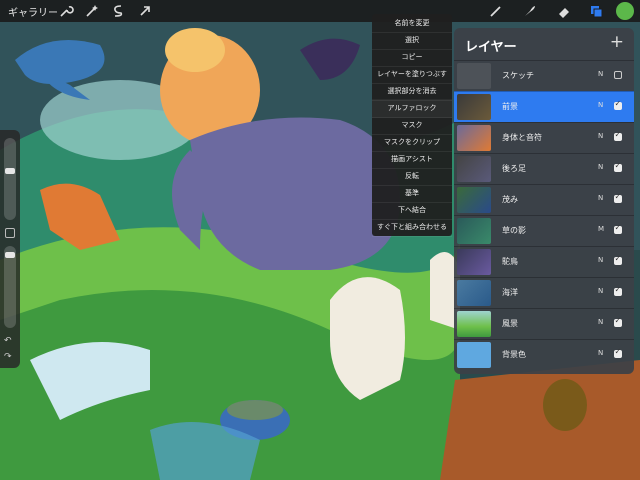  I want to click on add-layer-button: +, so click(617, 42).